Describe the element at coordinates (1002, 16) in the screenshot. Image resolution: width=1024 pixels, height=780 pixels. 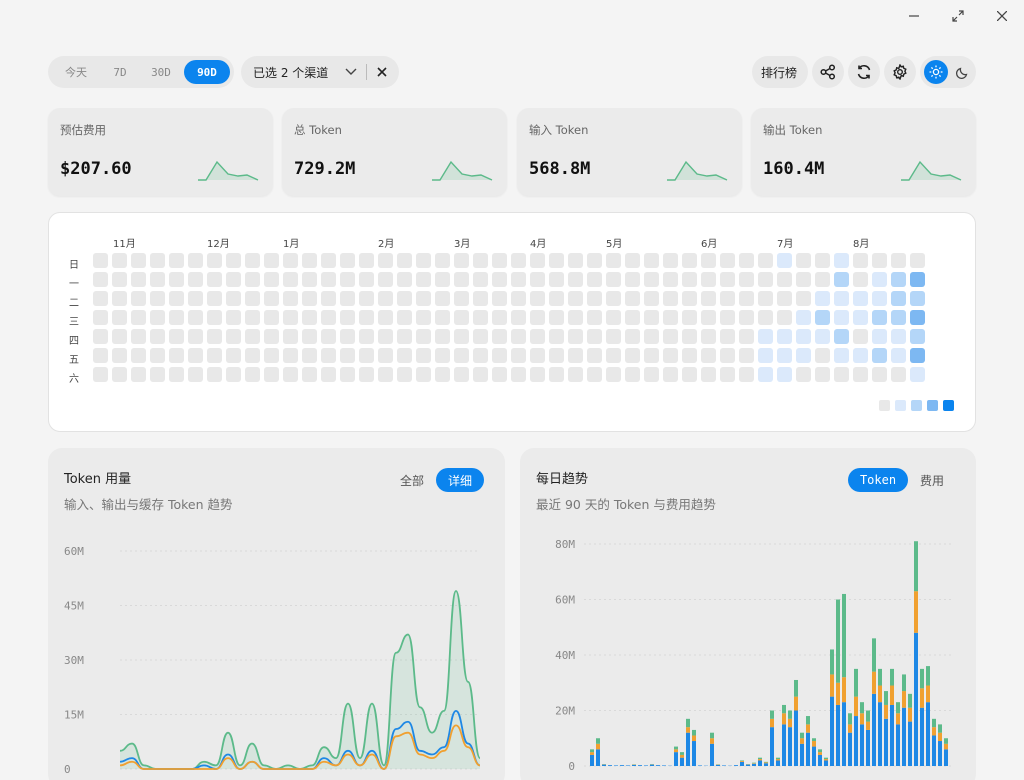
I see `close-window-button` at that location.